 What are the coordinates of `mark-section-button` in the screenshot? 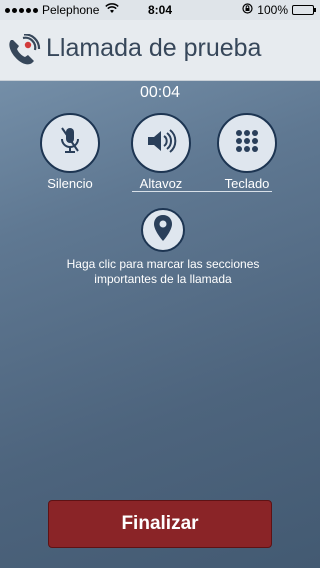 It's located at (163, 230).